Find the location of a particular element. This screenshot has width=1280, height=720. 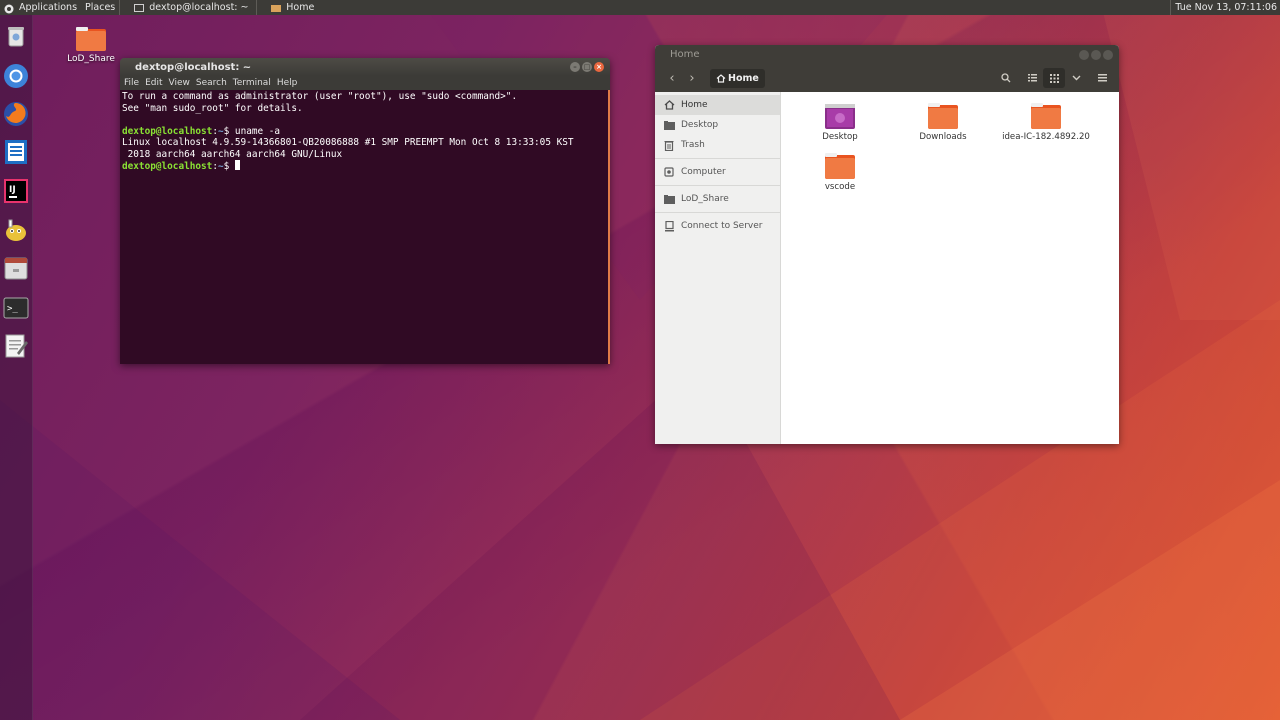

menu-help: Help is located at coordinates (287, 83).